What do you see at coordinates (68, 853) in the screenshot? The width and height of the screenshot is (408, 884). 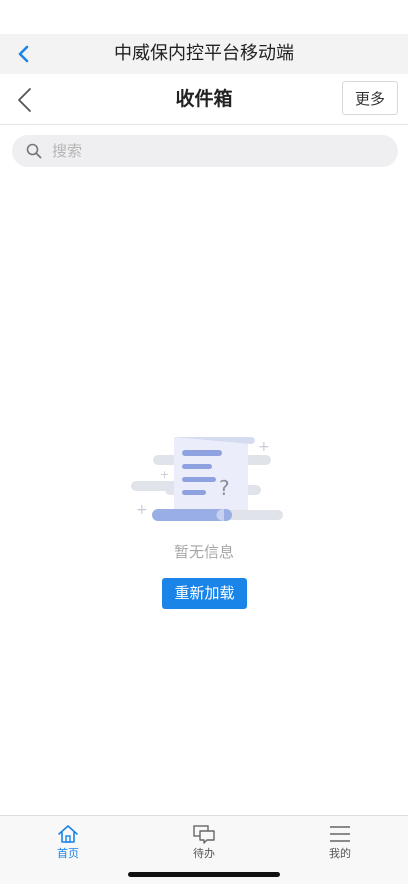 I see `tab-home-label: 首页` at bounding box center [68, 853].